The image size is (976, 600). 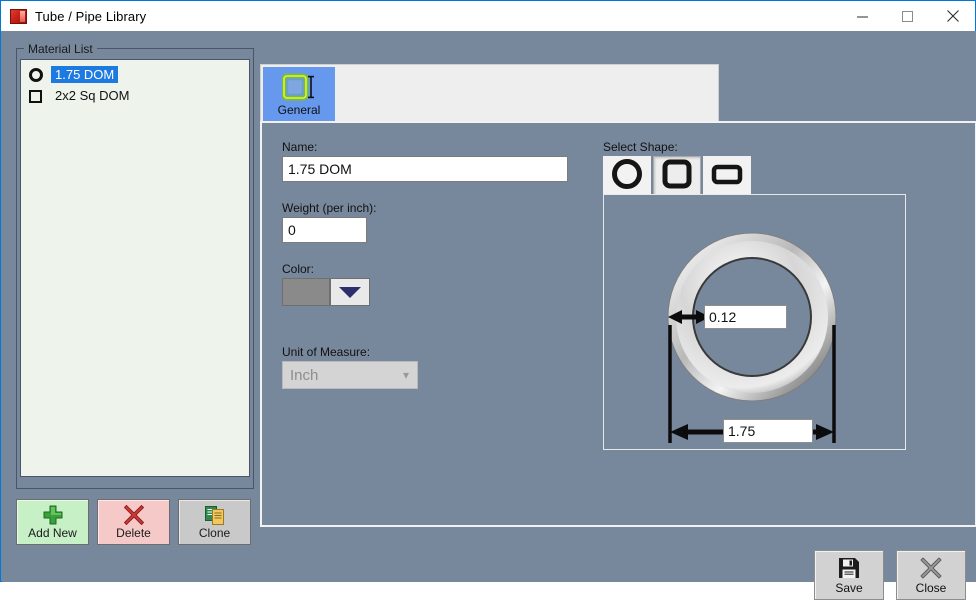 I want to click on save-button: Save, so click(x=849, y=575).